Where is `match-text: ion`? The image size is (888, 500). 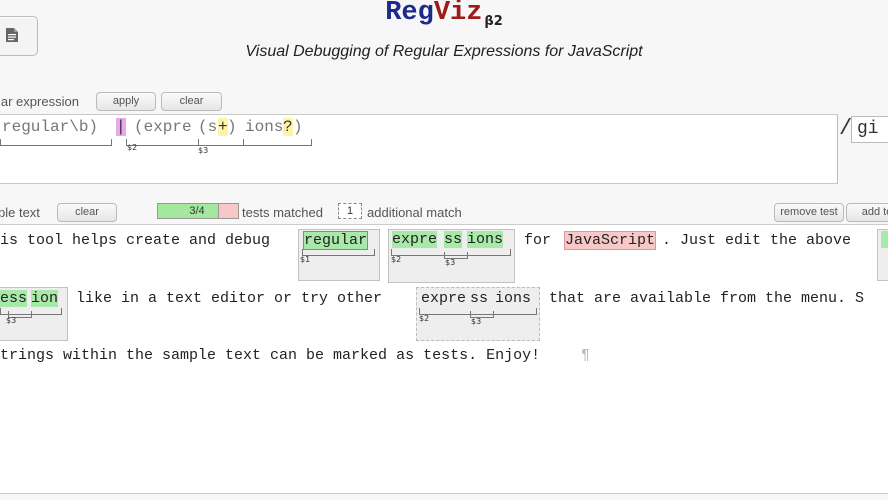 match-text: ion is located at coordinates (45, 298).